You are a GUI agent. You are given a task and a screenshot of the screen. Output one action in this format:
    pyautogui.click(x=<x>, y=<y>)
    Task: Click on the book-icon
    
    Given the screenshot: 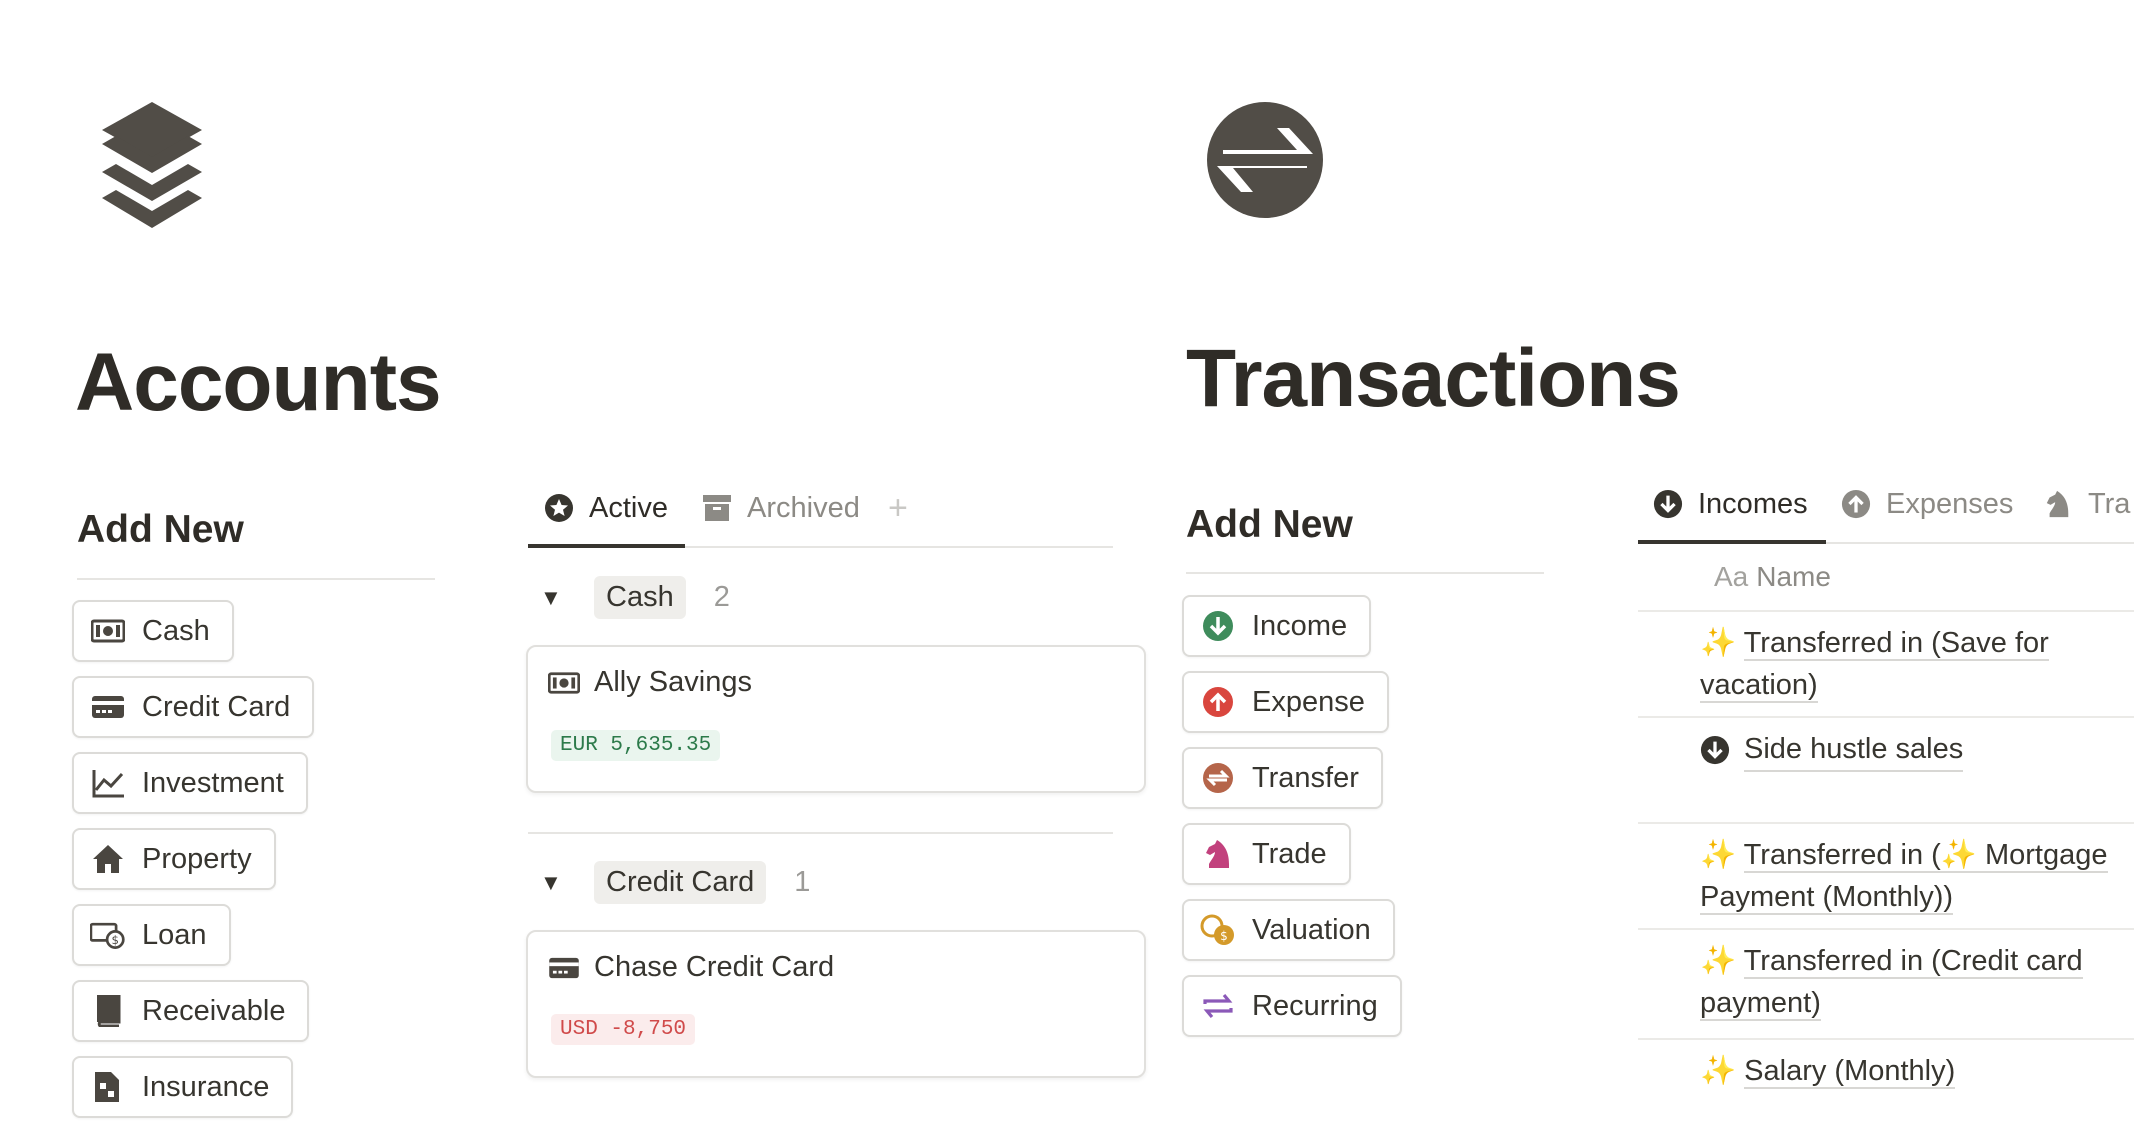 What is the action you would take?
    pyautogui.click(x=108, y=1011)
    